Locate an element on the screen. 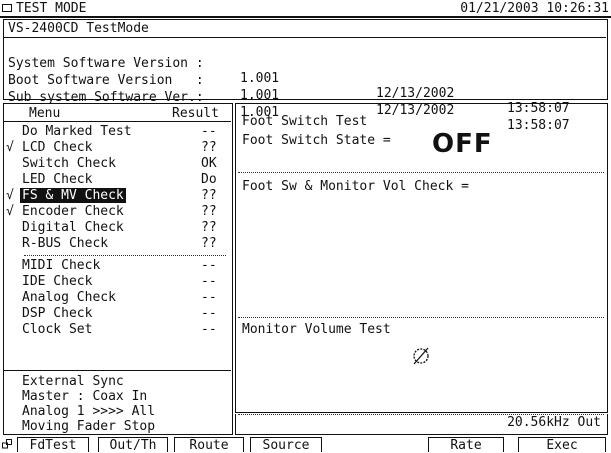  foot-switch-state-label: Foot Switch State = is located at coordinates (316, 140).